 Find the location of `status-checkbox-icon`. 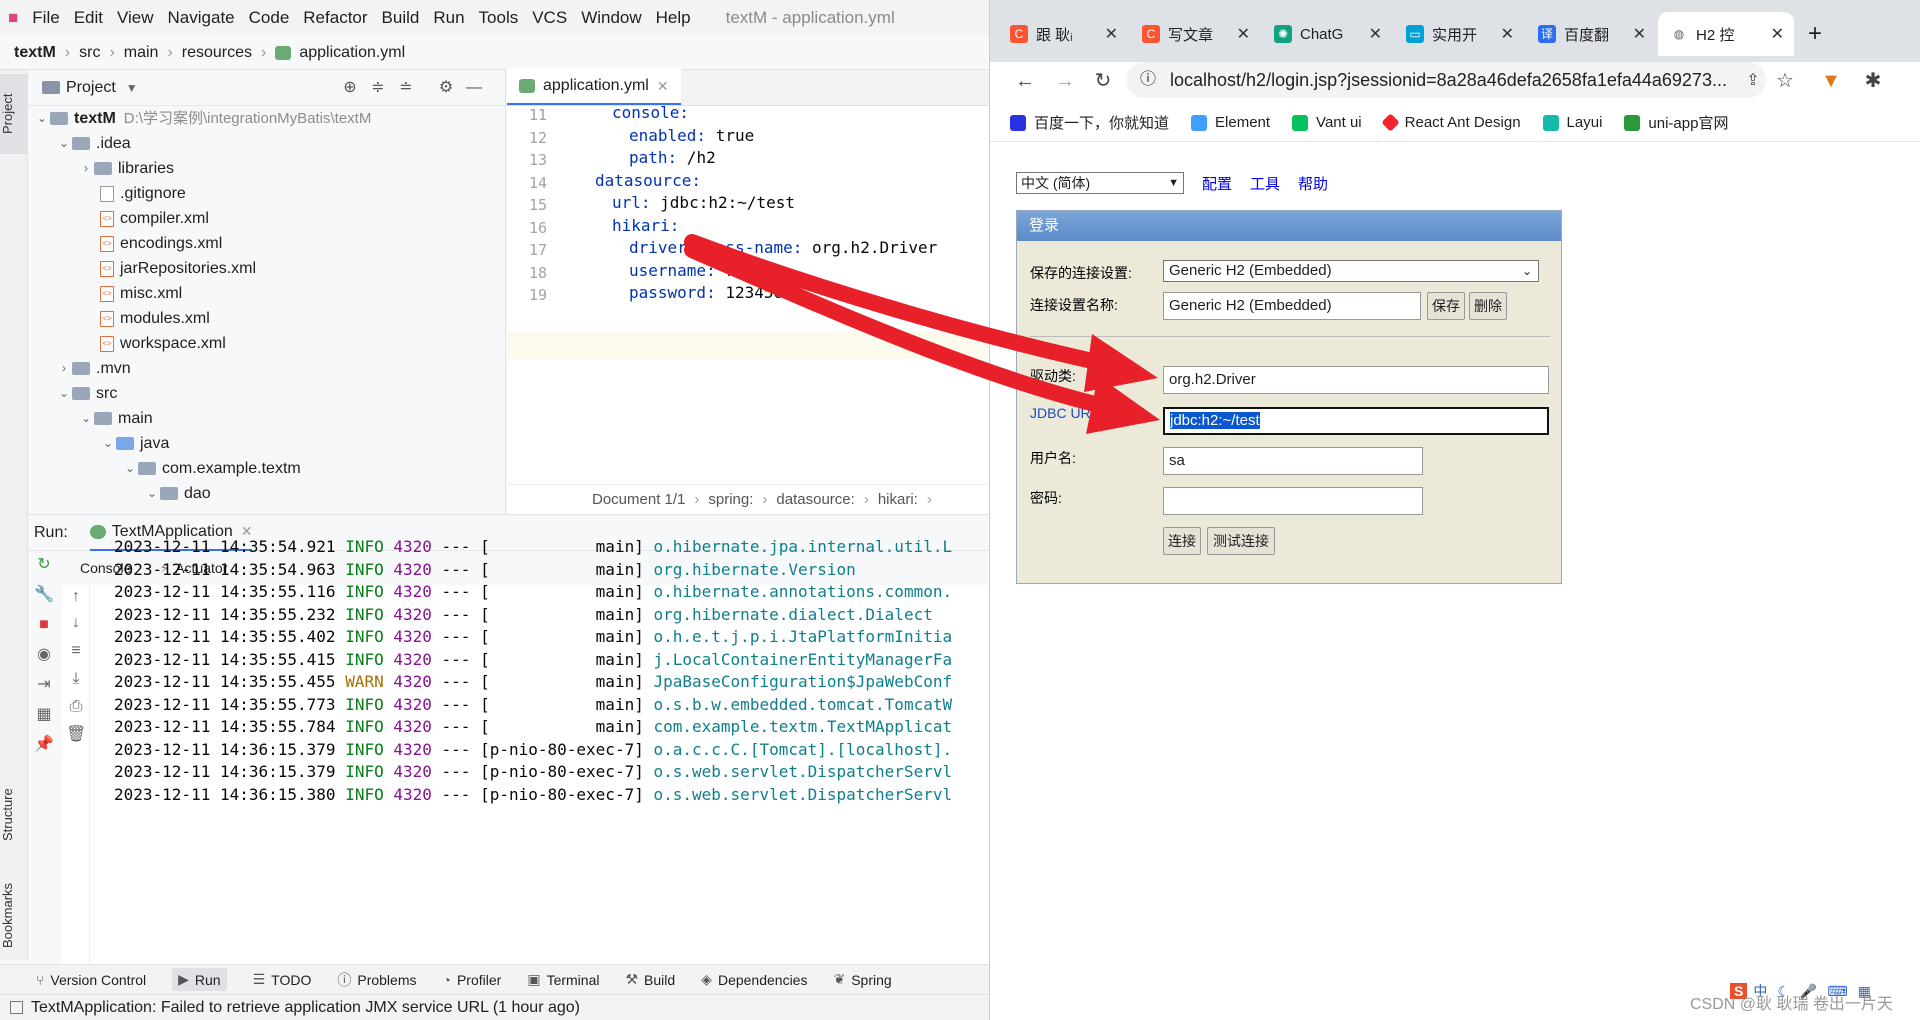

status-checkbox-icon is located at coordinates (16, 1007).